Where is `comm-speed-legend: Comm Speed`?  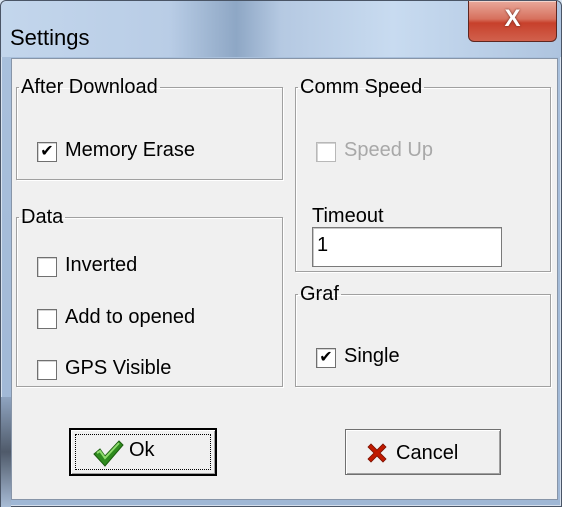 comm-speed-legend: Comm Speed is located at coordinates (361, 87).